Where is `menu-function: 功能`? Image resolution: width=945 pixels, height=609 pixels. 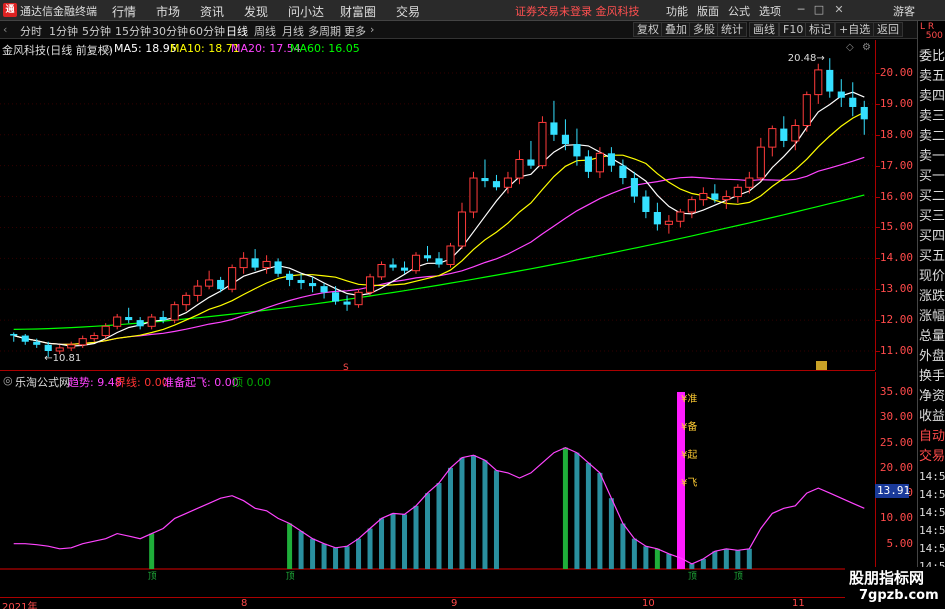
menu-function: 功能 is located at coordinates (677, 11).